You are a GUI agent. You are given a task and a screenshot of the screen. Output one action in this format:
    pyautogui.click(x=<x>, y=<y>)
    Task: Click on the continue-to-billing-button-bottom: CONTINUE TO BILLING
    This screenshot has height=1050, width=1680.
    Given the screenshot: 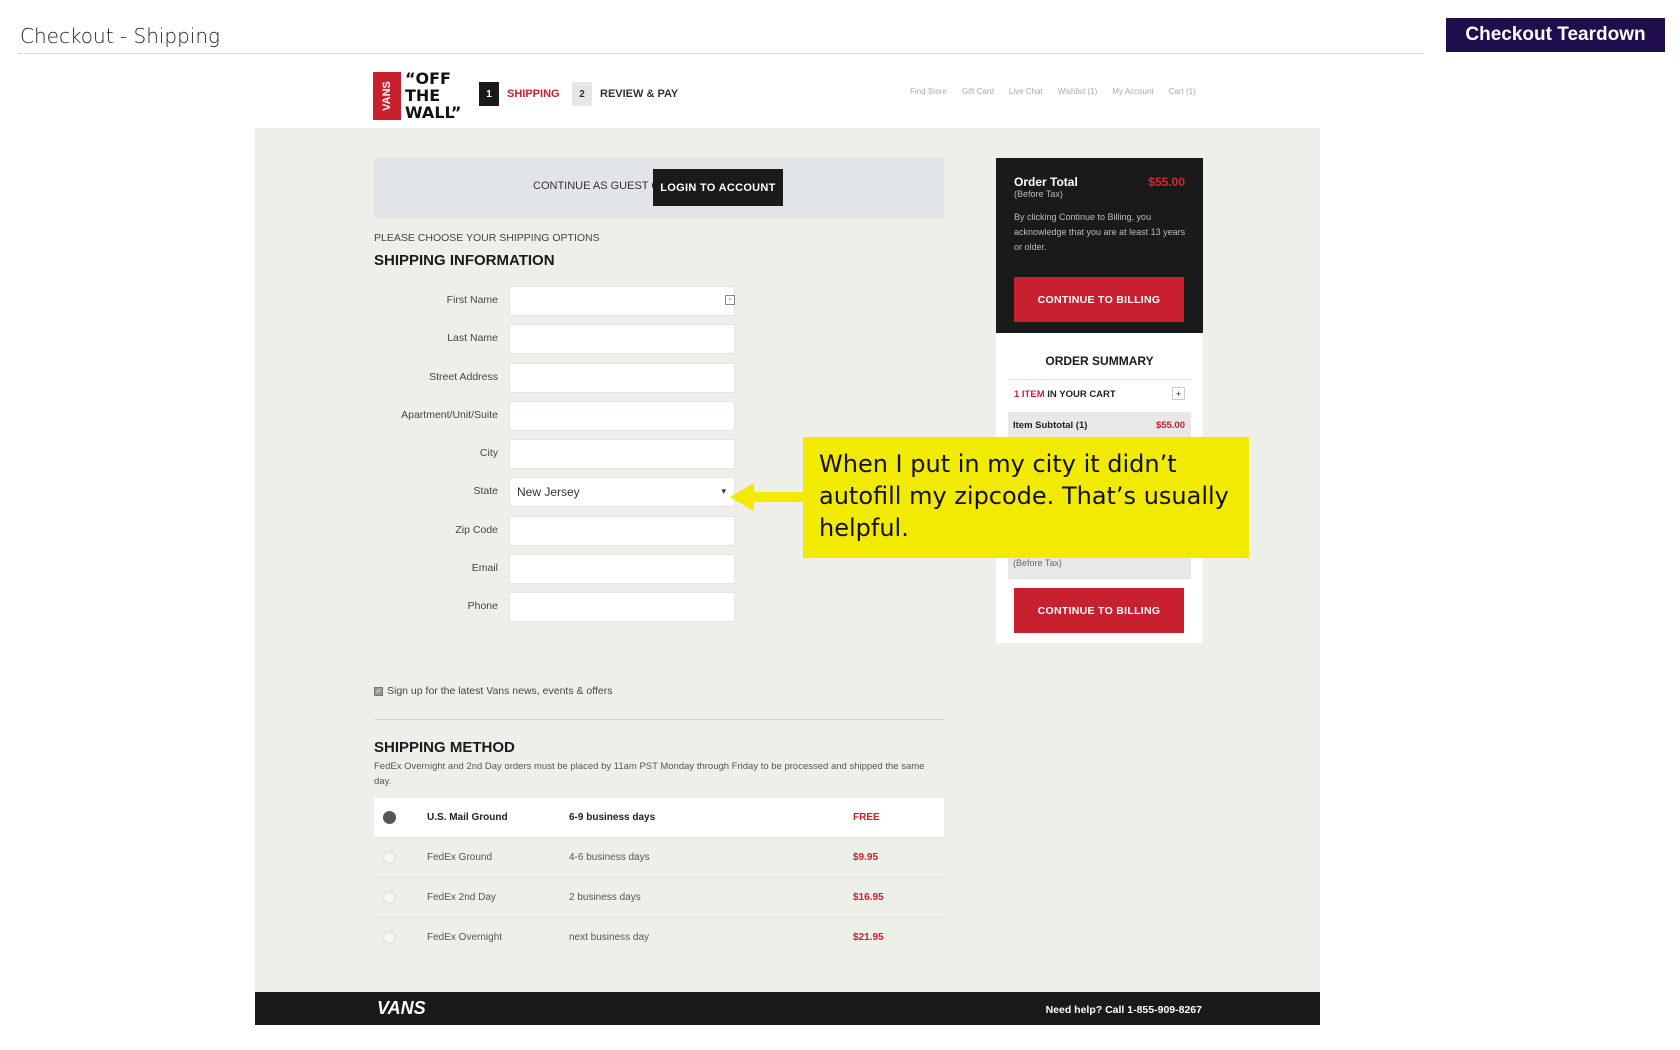 What is the action you would take?
    pyautogui.click(x=1099, y=610)
    